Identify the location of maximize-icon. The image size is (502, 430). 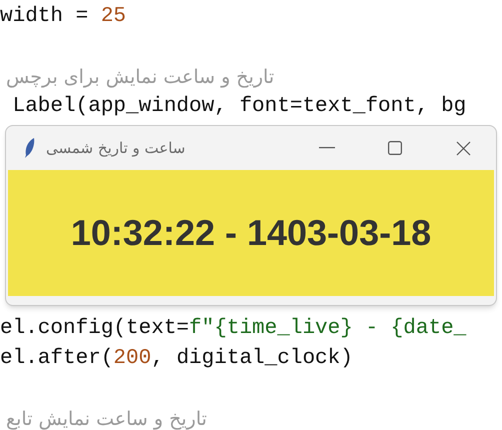
(395, 148).